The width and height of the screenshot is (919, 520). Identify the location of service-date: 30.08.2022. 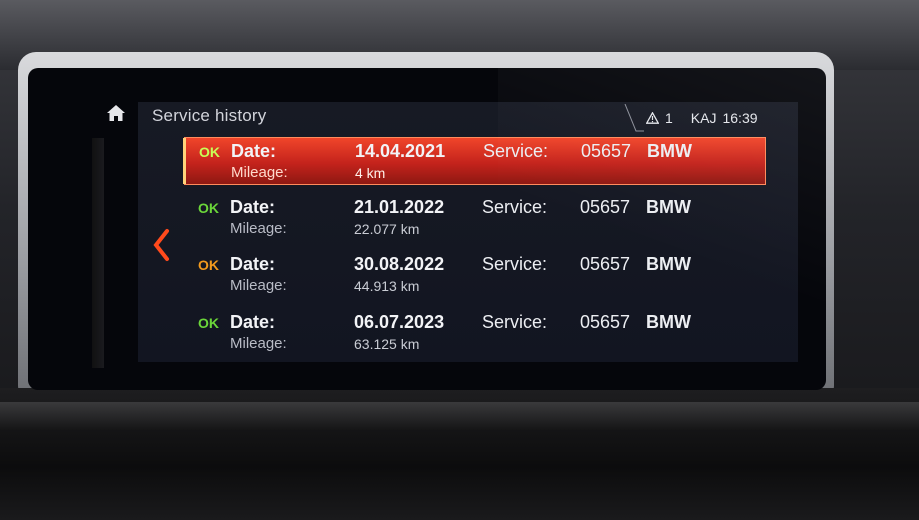
(399, 264).